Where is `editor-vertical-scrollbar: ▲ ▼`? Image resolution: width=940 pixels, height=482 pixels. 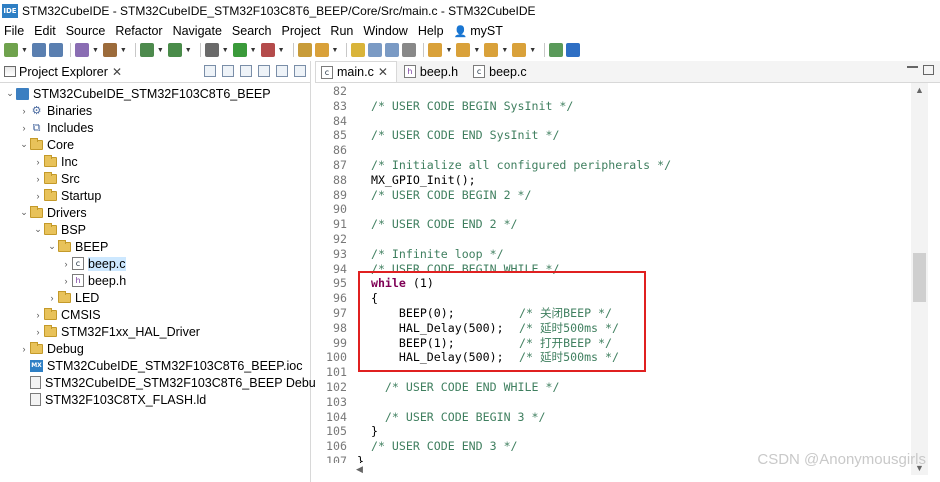 editor-vertical-scrollbar: ▲ ▼ is located at coordinates (919, 279).